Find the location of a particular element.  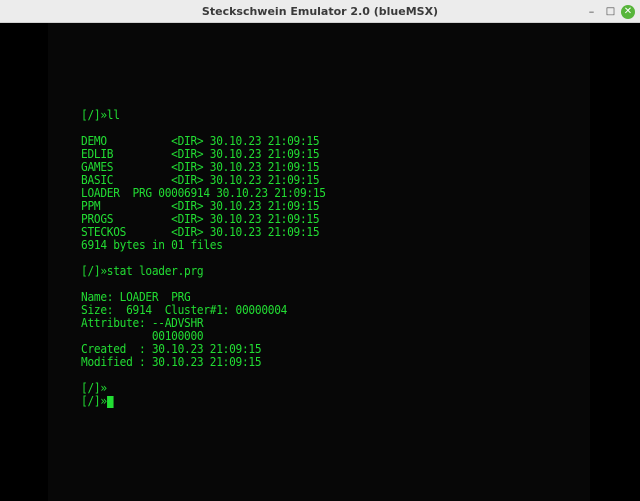

terminal-line-text: [/]»ll is located at coordinates (100, 115).